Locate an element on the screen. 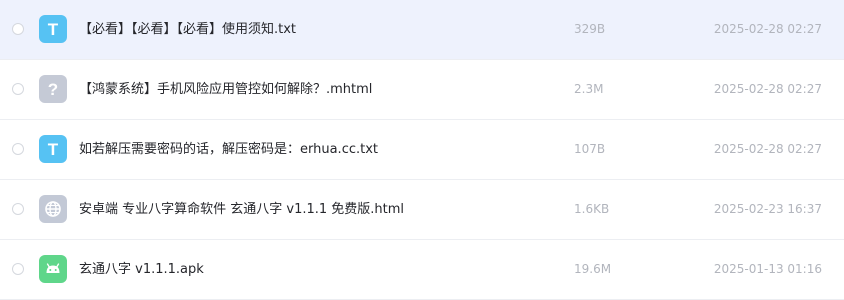 This screenshot has width=844, height=300. file-size: 107B is located at coordinates (590, 149).